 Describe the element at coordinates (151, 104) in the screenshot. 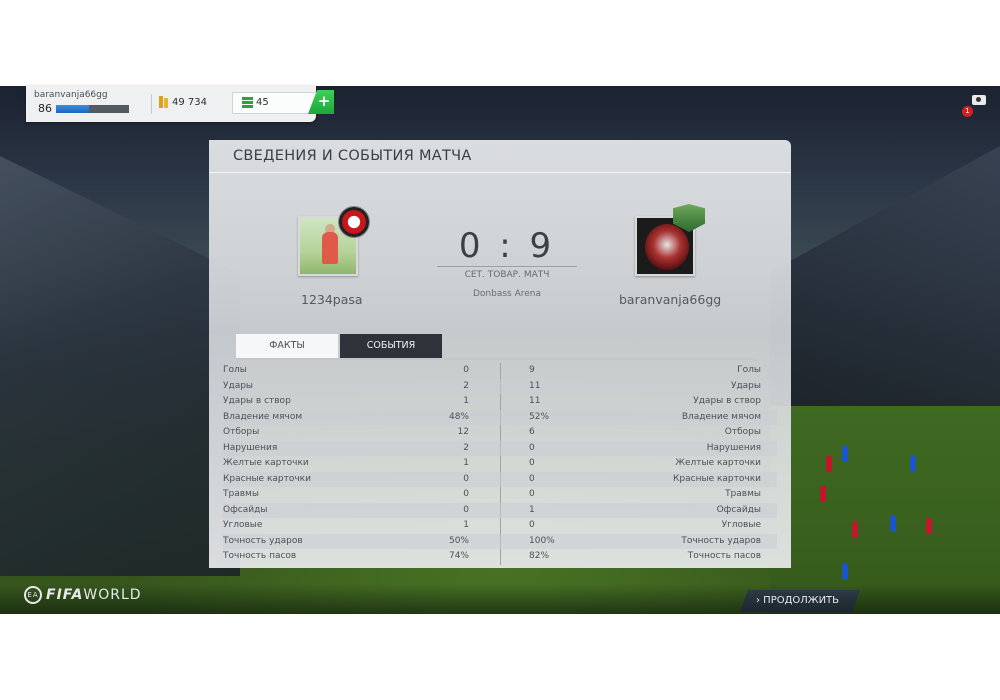

I see `divider` at that location.